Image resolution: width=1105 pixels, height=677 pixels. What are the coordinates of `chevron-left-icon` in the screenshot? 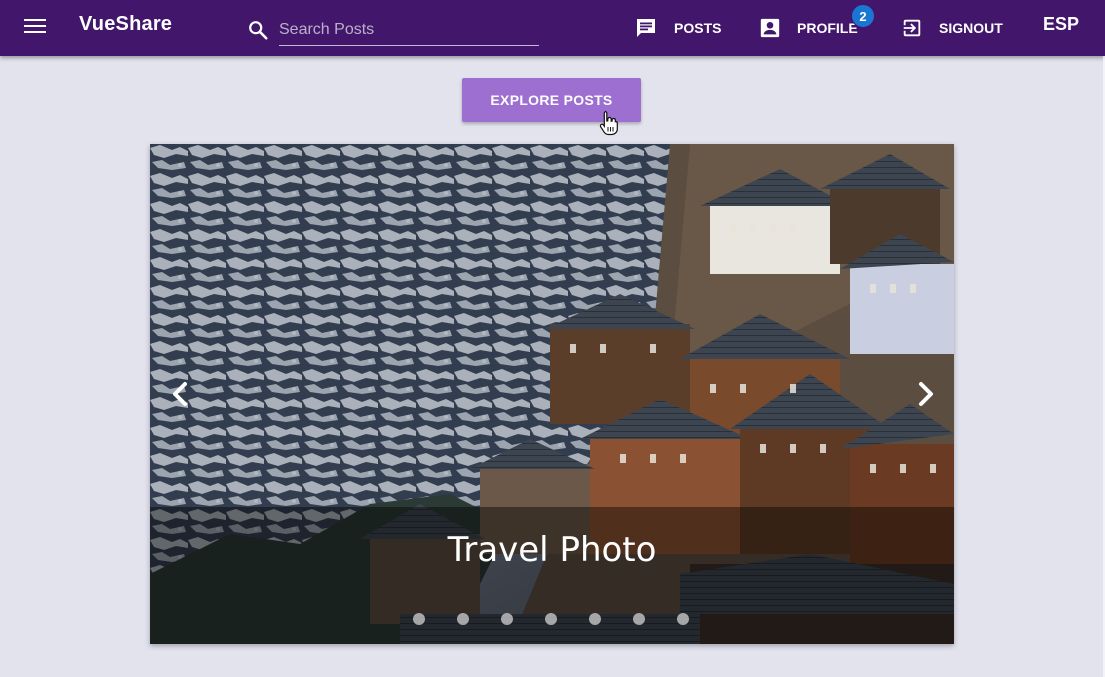 It's located at (180, 394).